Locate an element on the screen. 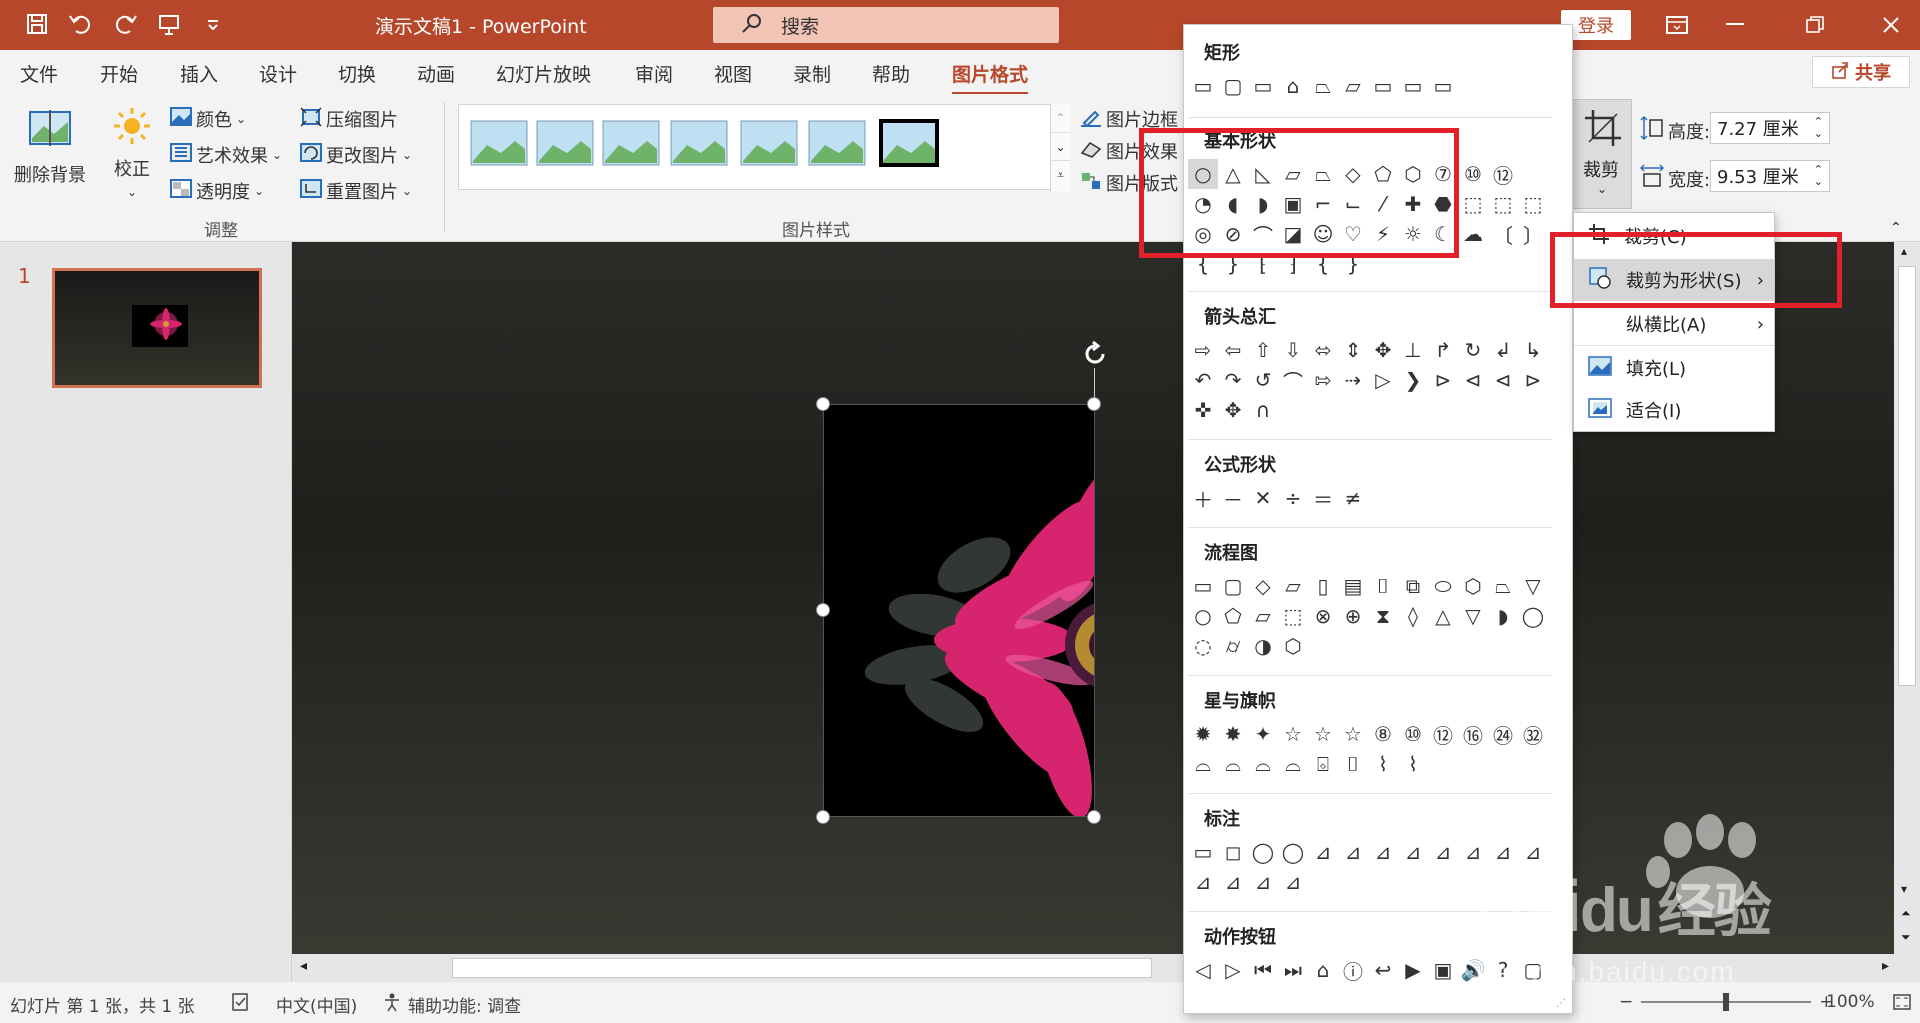  shape-option: ⌭ is located at coordinates (1233, 646).